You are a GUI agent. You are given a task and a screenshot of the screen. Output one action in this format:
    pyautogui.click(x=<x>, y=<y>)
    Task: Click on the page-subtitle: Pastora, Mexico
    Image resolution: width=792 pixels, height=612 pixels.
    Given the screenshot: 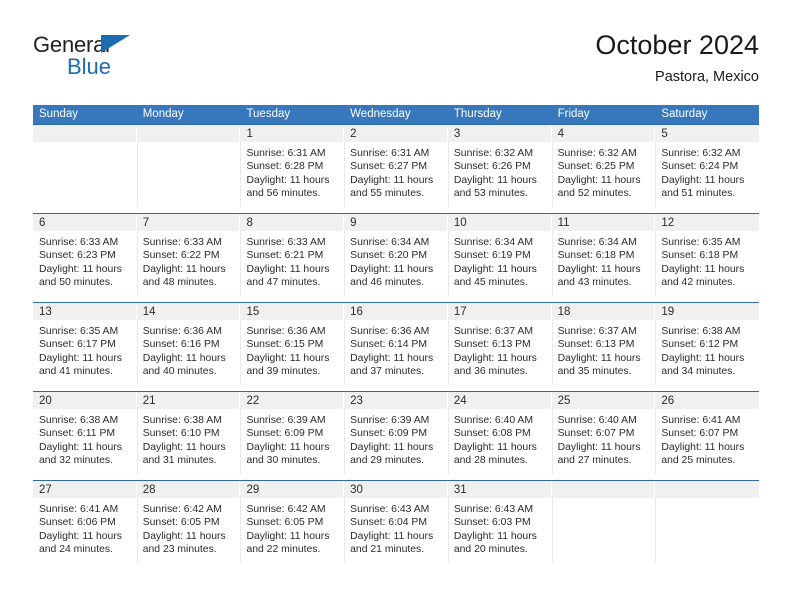 What is the action you would take?
    pyautogui.click(x=707, y=77)
    